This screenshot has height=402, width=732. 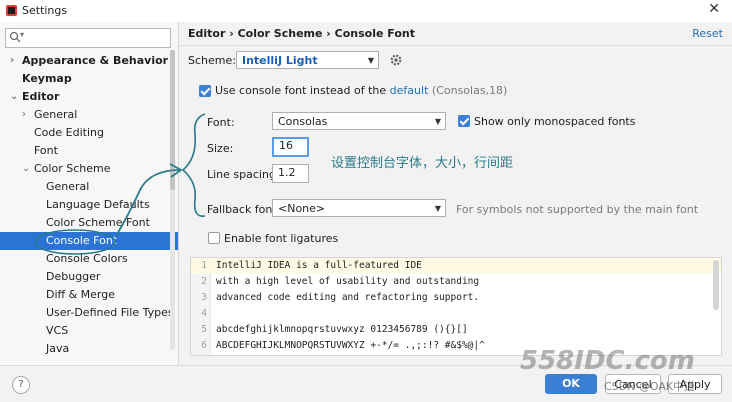 What do you see at coordinates (108, 209) in the screenshot?
I see `annotation-arrow` at bounding box center [108, 209].